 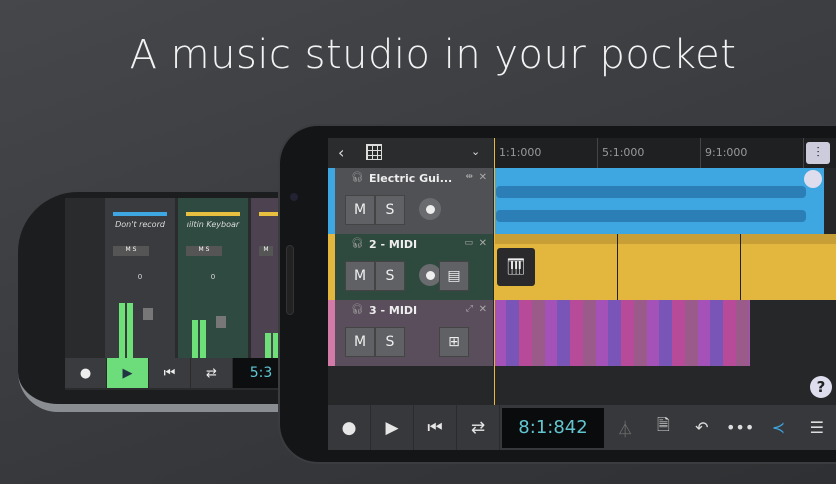 I want to click on drum-clip, so click(x=622, y=333).